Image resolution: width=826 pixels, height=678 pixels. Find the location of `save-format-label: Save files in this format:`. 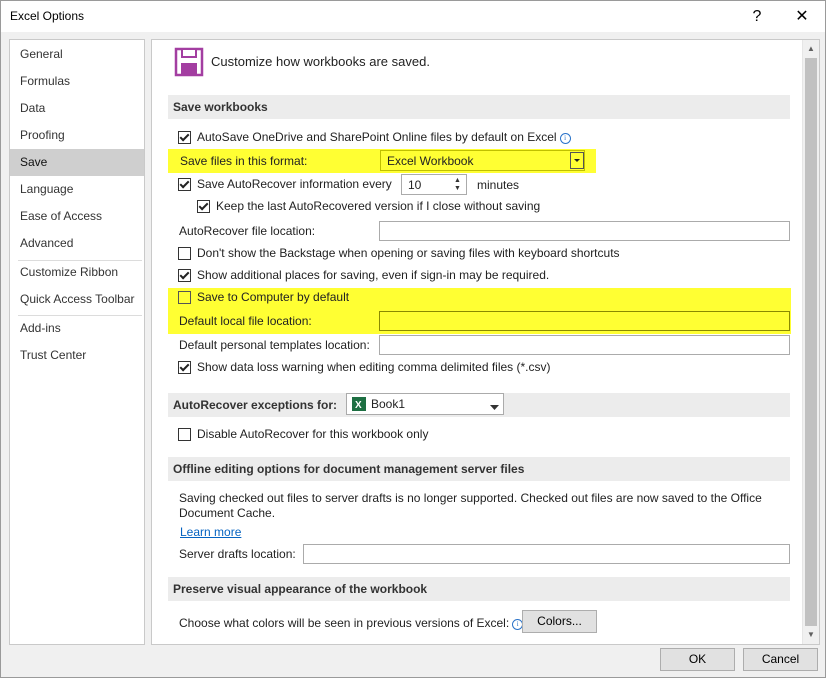

save-format-label: Save files in this format: is located at coordinates (244, 161).